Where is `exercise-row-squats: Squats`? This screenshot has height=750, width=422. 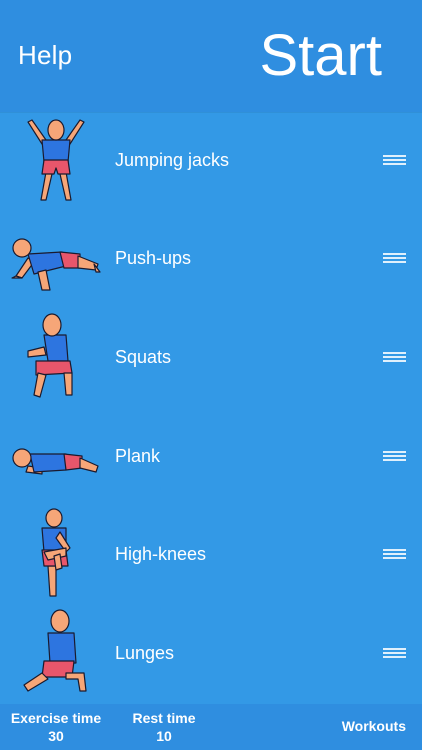
exercise-row-squats: Squats is located at coordinates (211, 358).